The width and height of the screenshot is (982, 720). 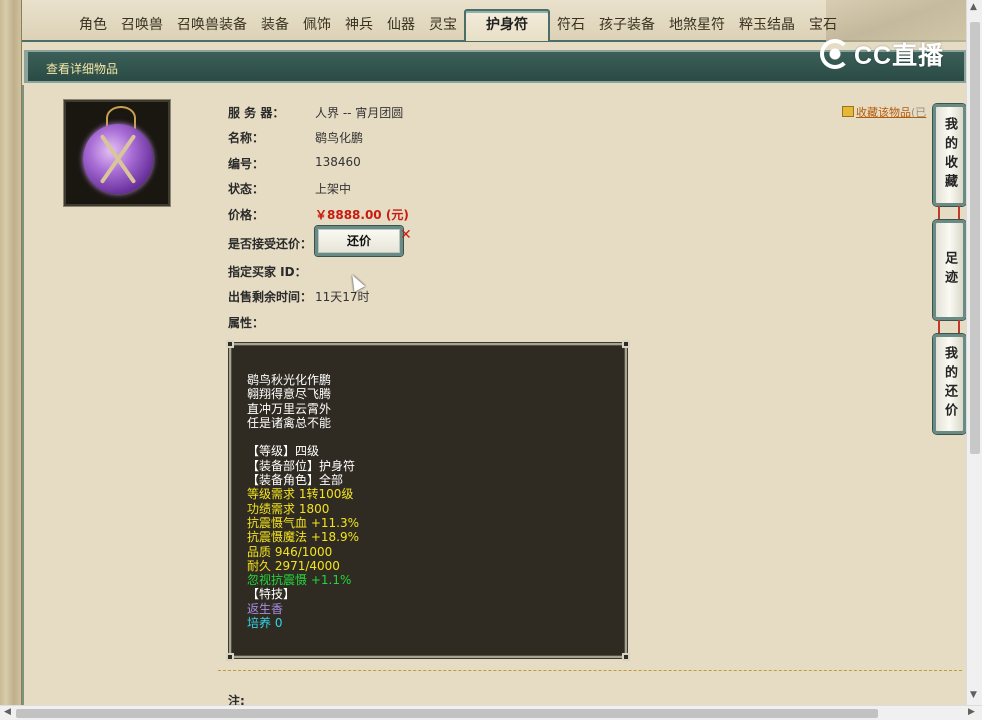 I want to click on horizontal-scrollbar: ◀ ▶, so click(x=491, y=712).